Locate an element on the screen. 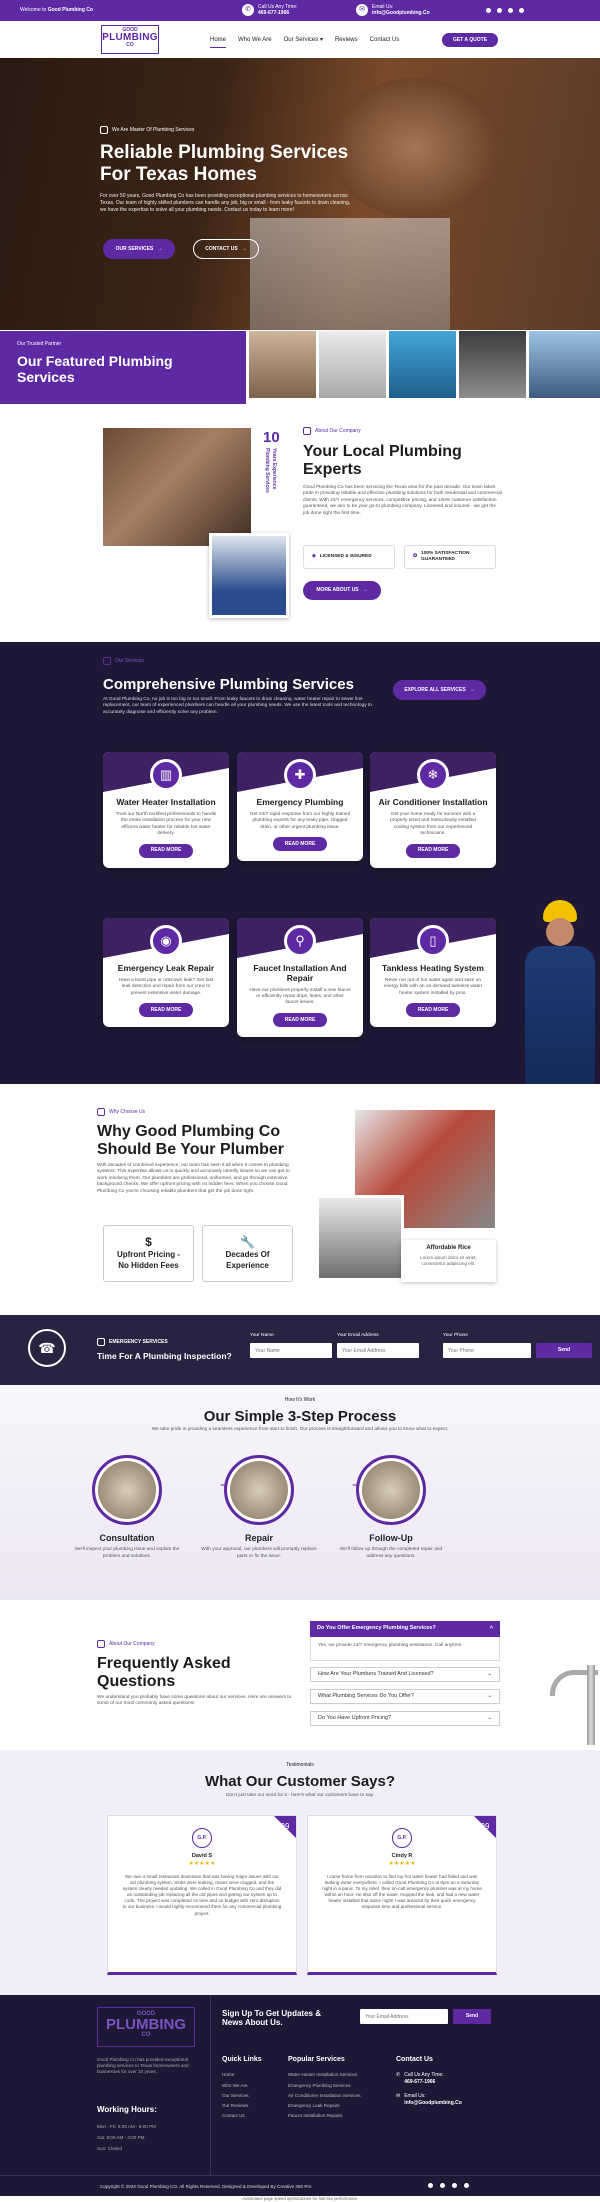  partners-tag: Our Trusted Partner is located at coordinates (39, 344).